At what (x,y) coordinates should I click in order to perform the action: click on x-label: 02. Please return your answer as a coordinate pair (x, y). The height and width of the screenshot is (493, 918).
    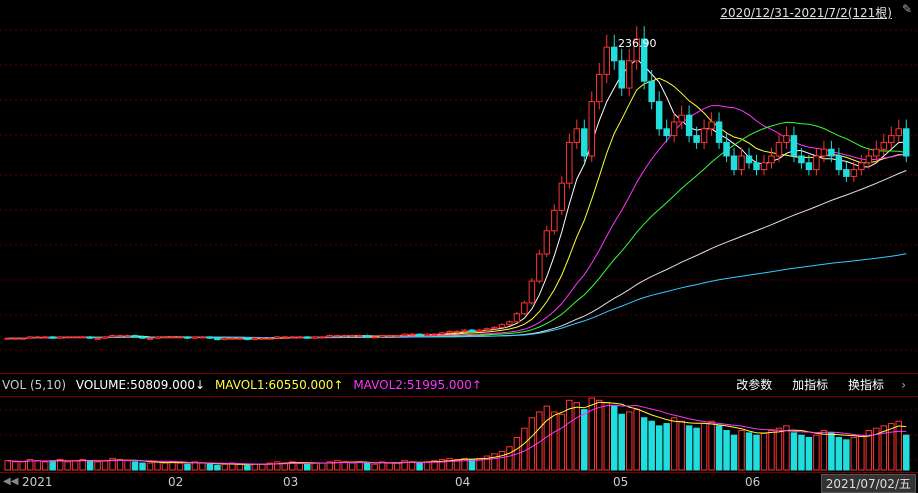
    Looking at the image, I should click on (176, 482).